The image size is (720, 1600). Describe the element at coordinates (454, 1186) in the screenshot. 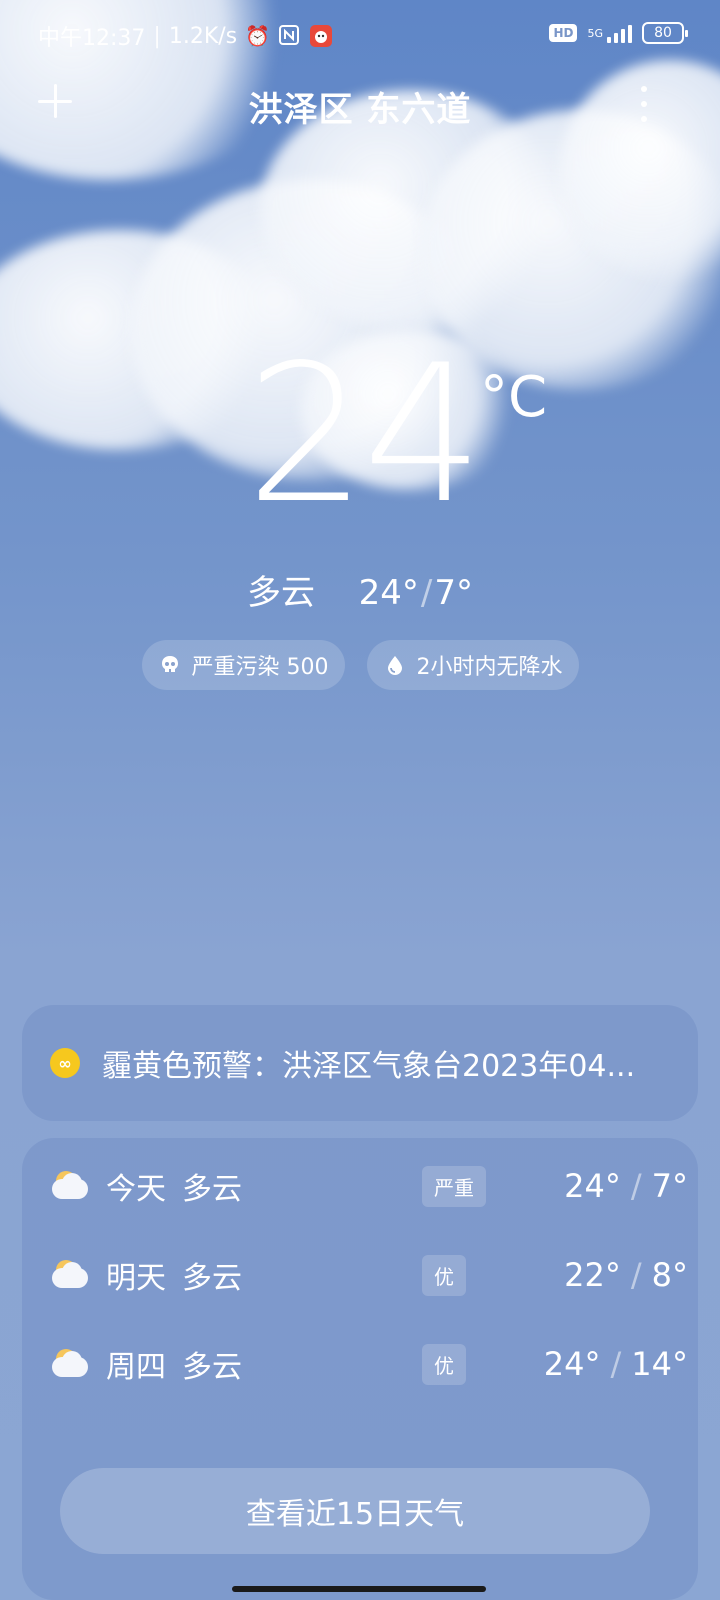

I see `aqi-badge: 严重` at that location.